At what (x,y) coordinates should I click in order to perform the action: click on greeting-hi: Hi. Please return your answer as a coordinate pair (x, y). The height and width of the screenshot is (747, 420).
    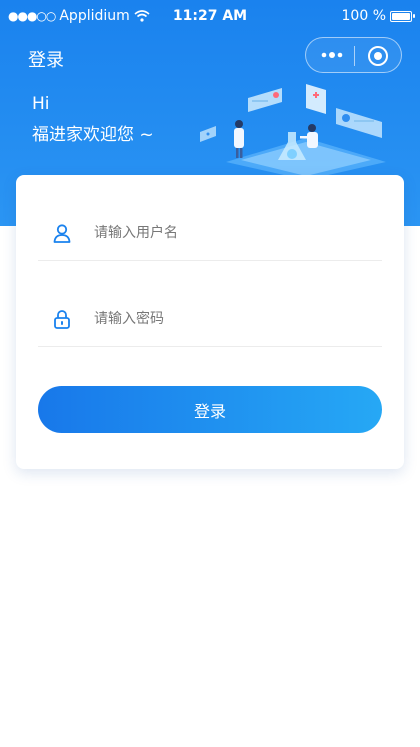
    Looking at the image, I should click on (41, 104).